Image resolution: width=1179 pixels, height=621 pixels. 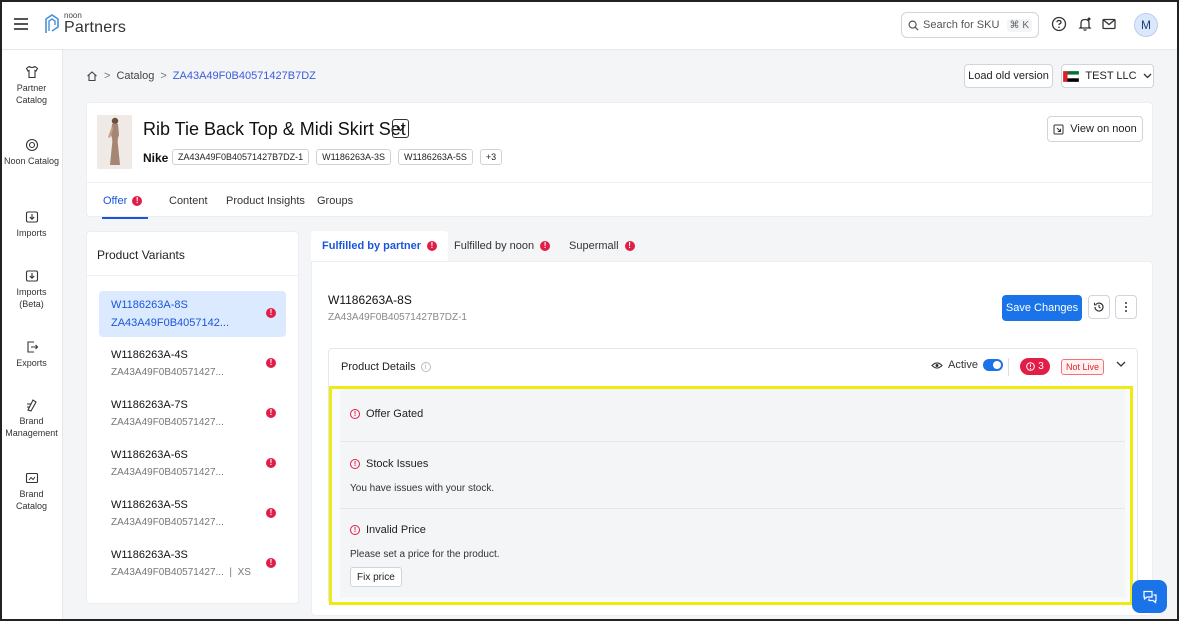 What do you see at coordinates (31, 72) in the screenshot?
I see `shirt-icon` at bounding box center [31, 72].